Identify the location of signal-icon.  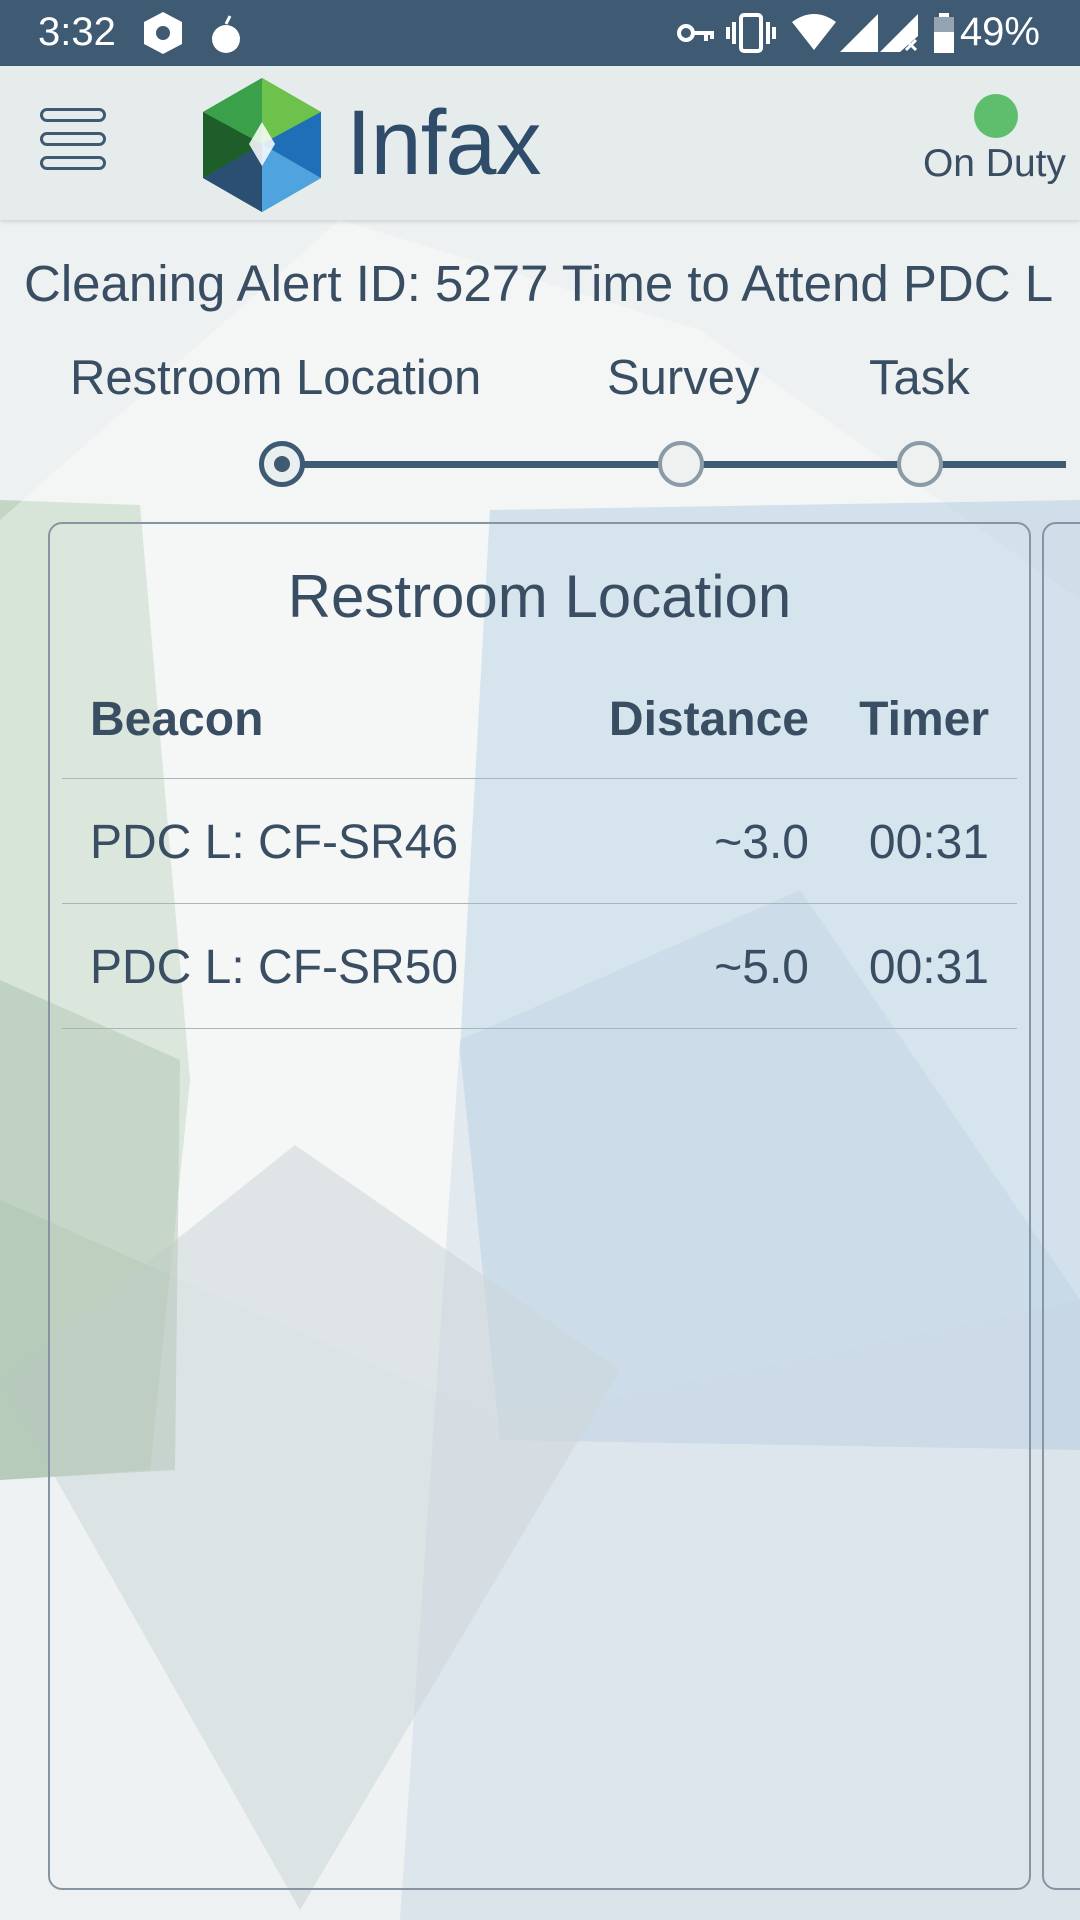
(859, 33).